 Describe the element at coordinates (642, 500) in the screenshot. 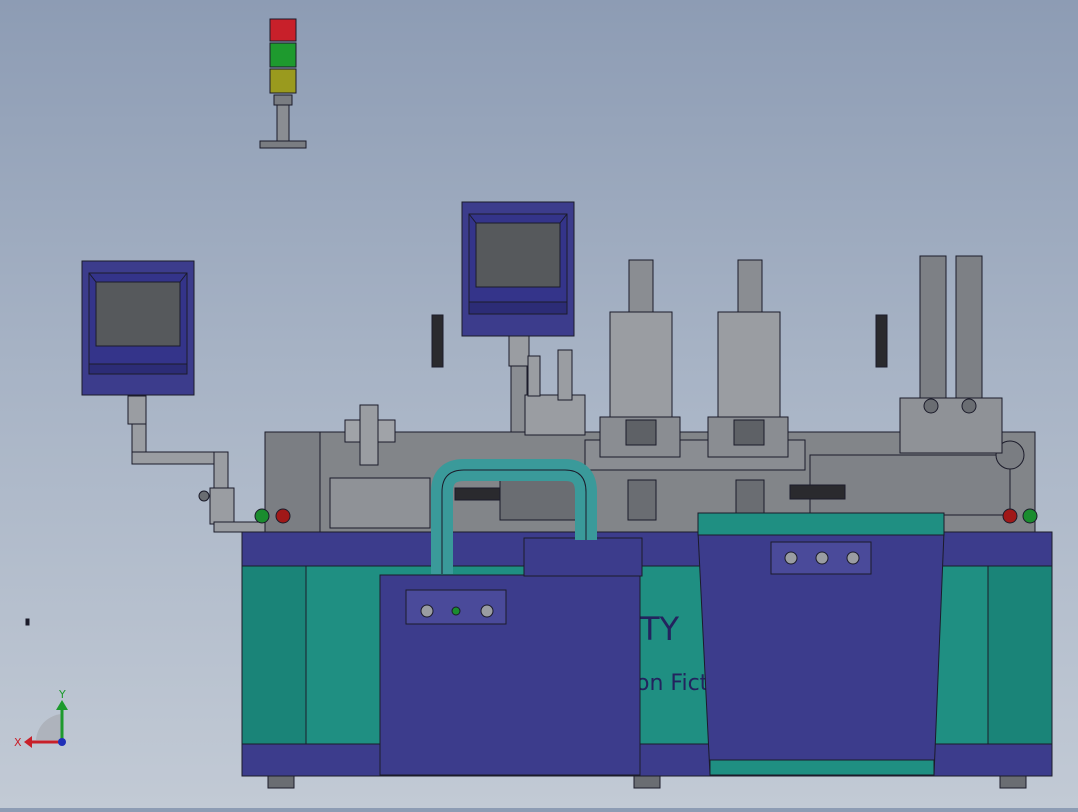

I see `press-1-ram` at that location.